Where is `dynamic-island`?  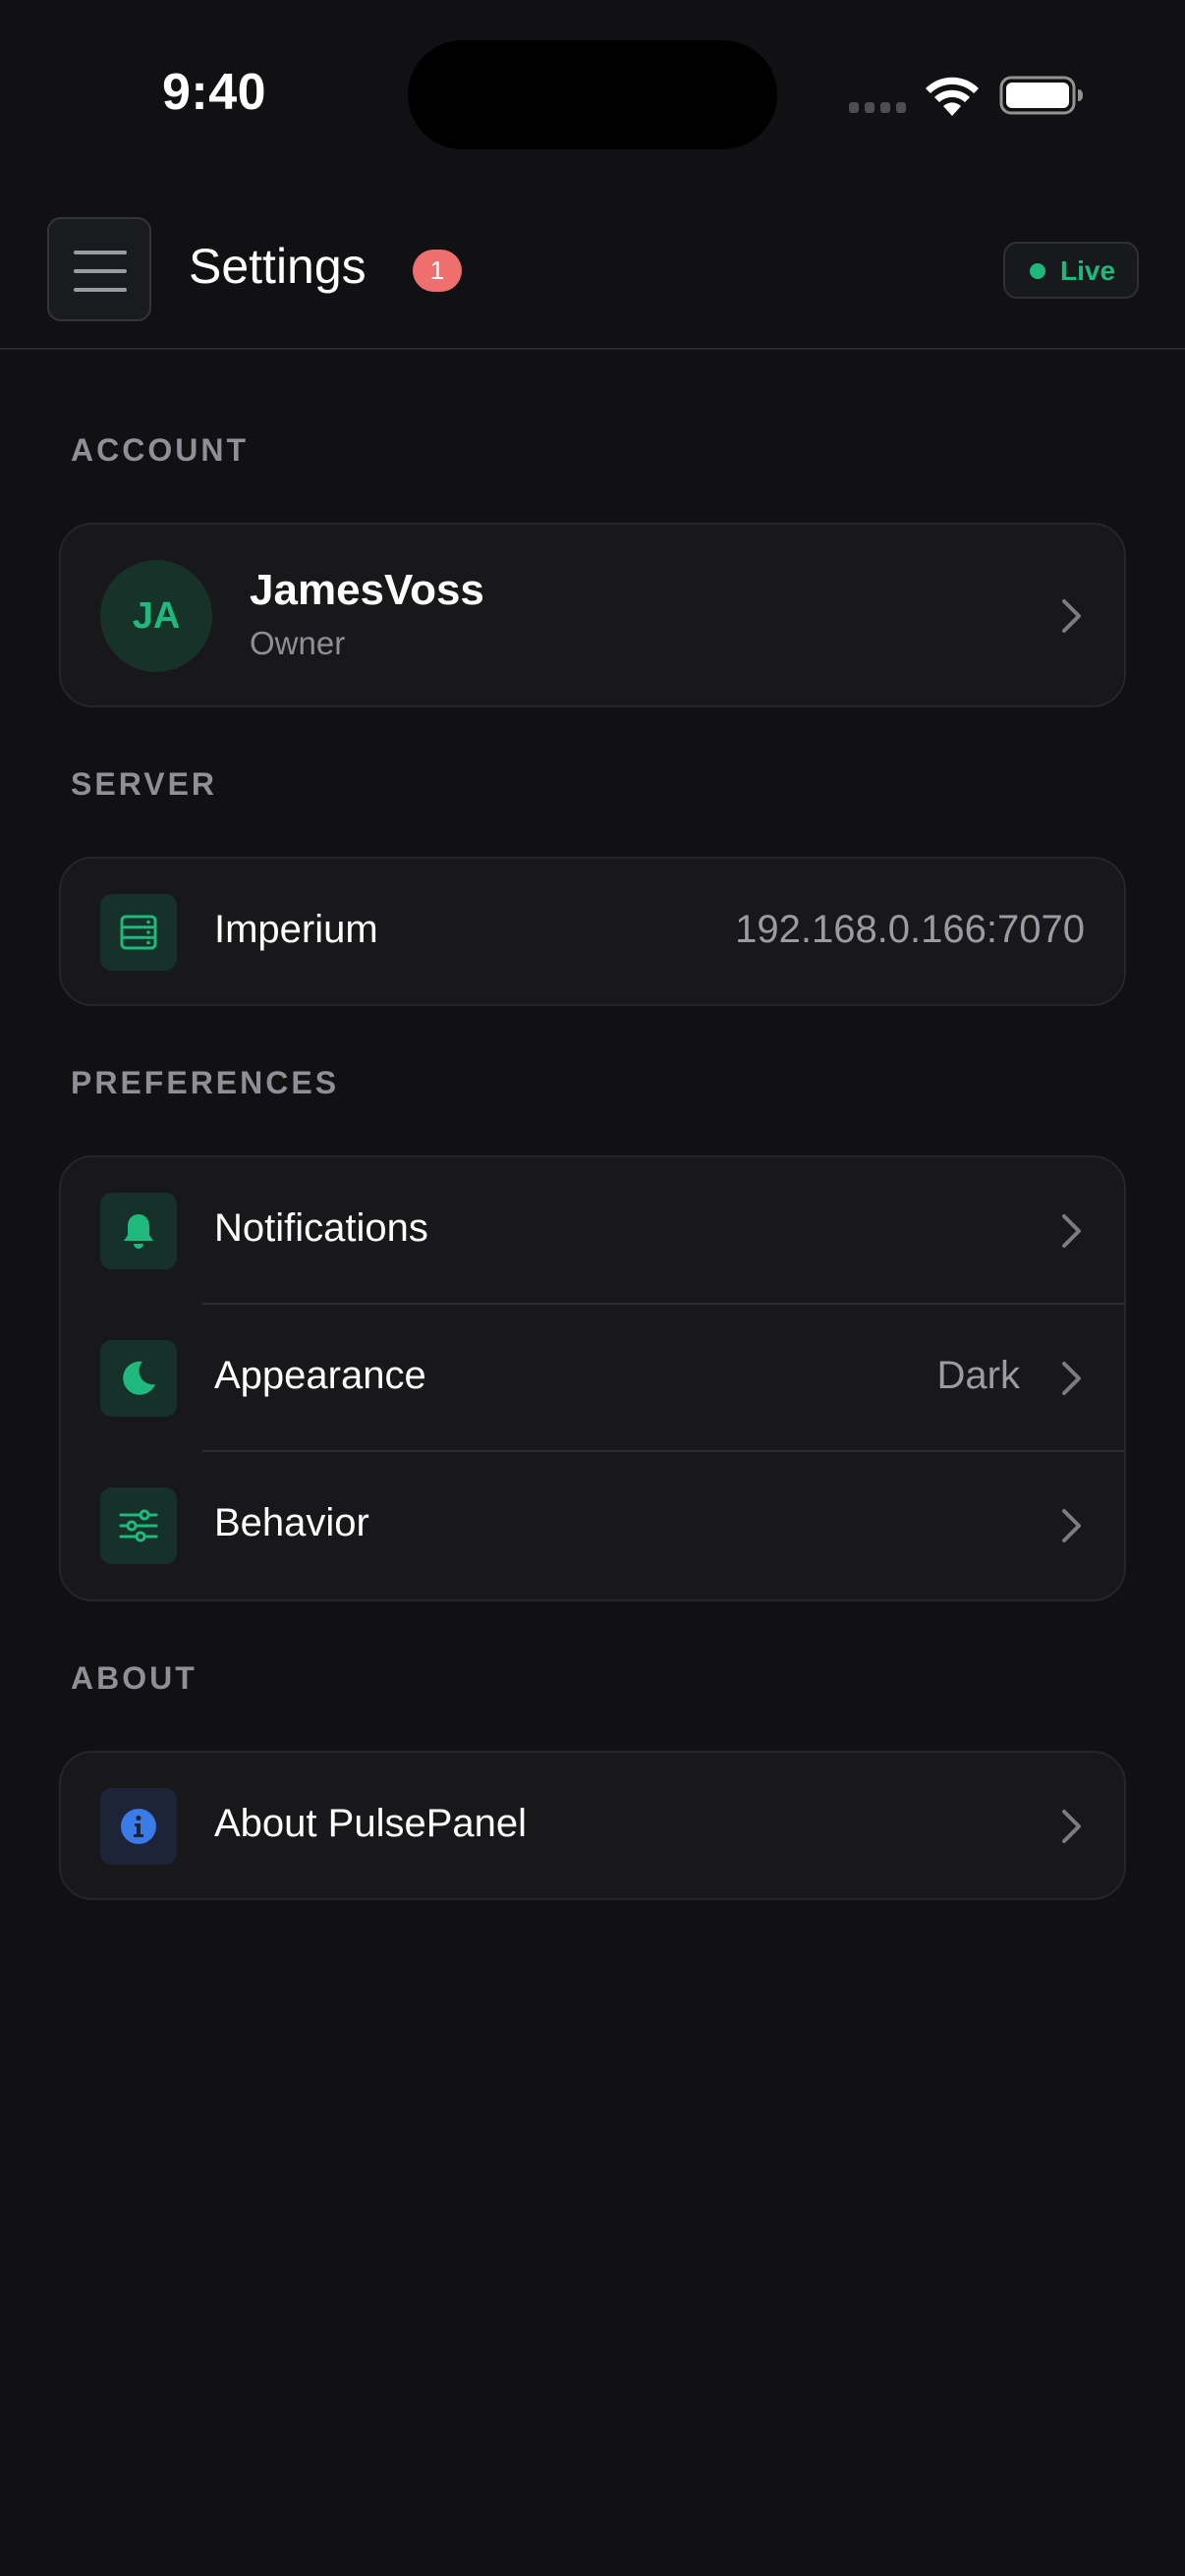
dynamic-island is located at coordinates (592, 94).